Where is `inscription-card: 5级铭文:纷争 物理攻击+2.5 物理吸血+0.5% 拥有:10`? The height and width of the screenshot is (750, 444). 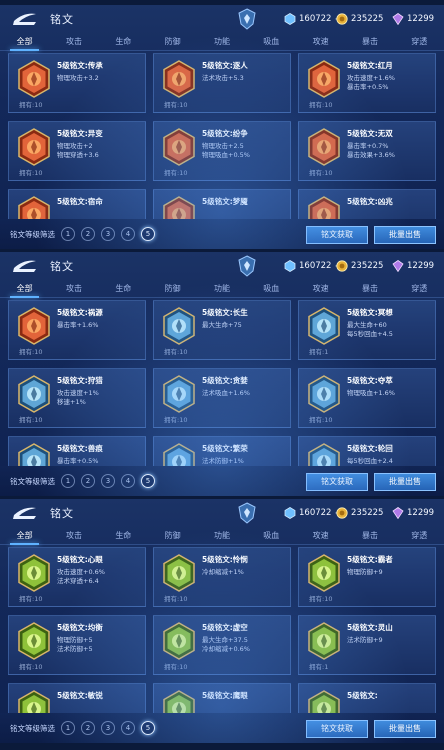 inscription-card: 5级铭文:纷争 物理攻击+2.5 物理吸血+0.5% 拥有:10 is located at coordinates (222, 151).